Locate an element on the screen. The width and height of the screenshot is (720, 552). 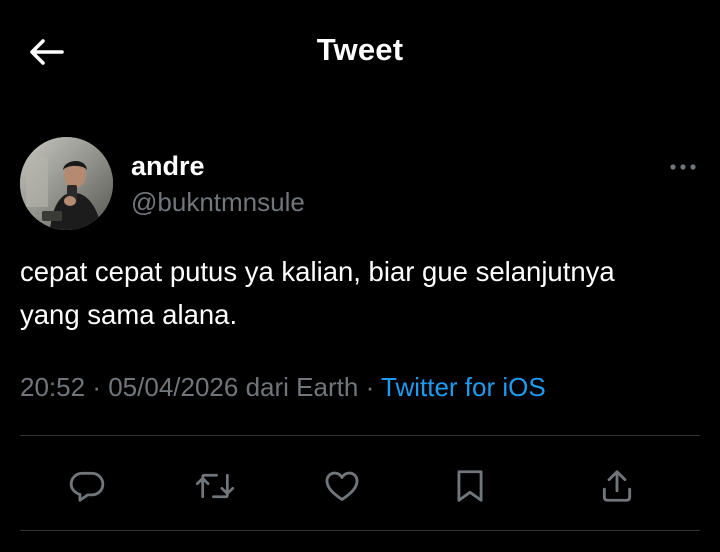
avatar is located at coordinates (66, 183).